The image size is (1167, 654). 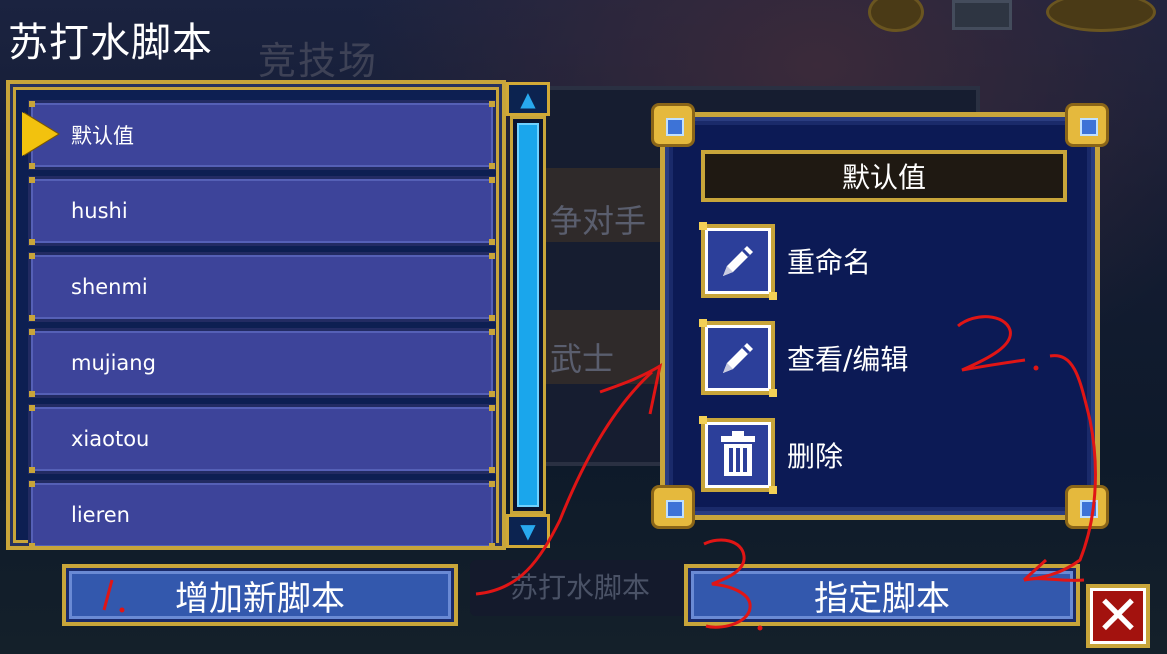 What do you see at coordinates (738, 455) in the screenshot?
I see `trash-icon` at bounding box center [738, 455].